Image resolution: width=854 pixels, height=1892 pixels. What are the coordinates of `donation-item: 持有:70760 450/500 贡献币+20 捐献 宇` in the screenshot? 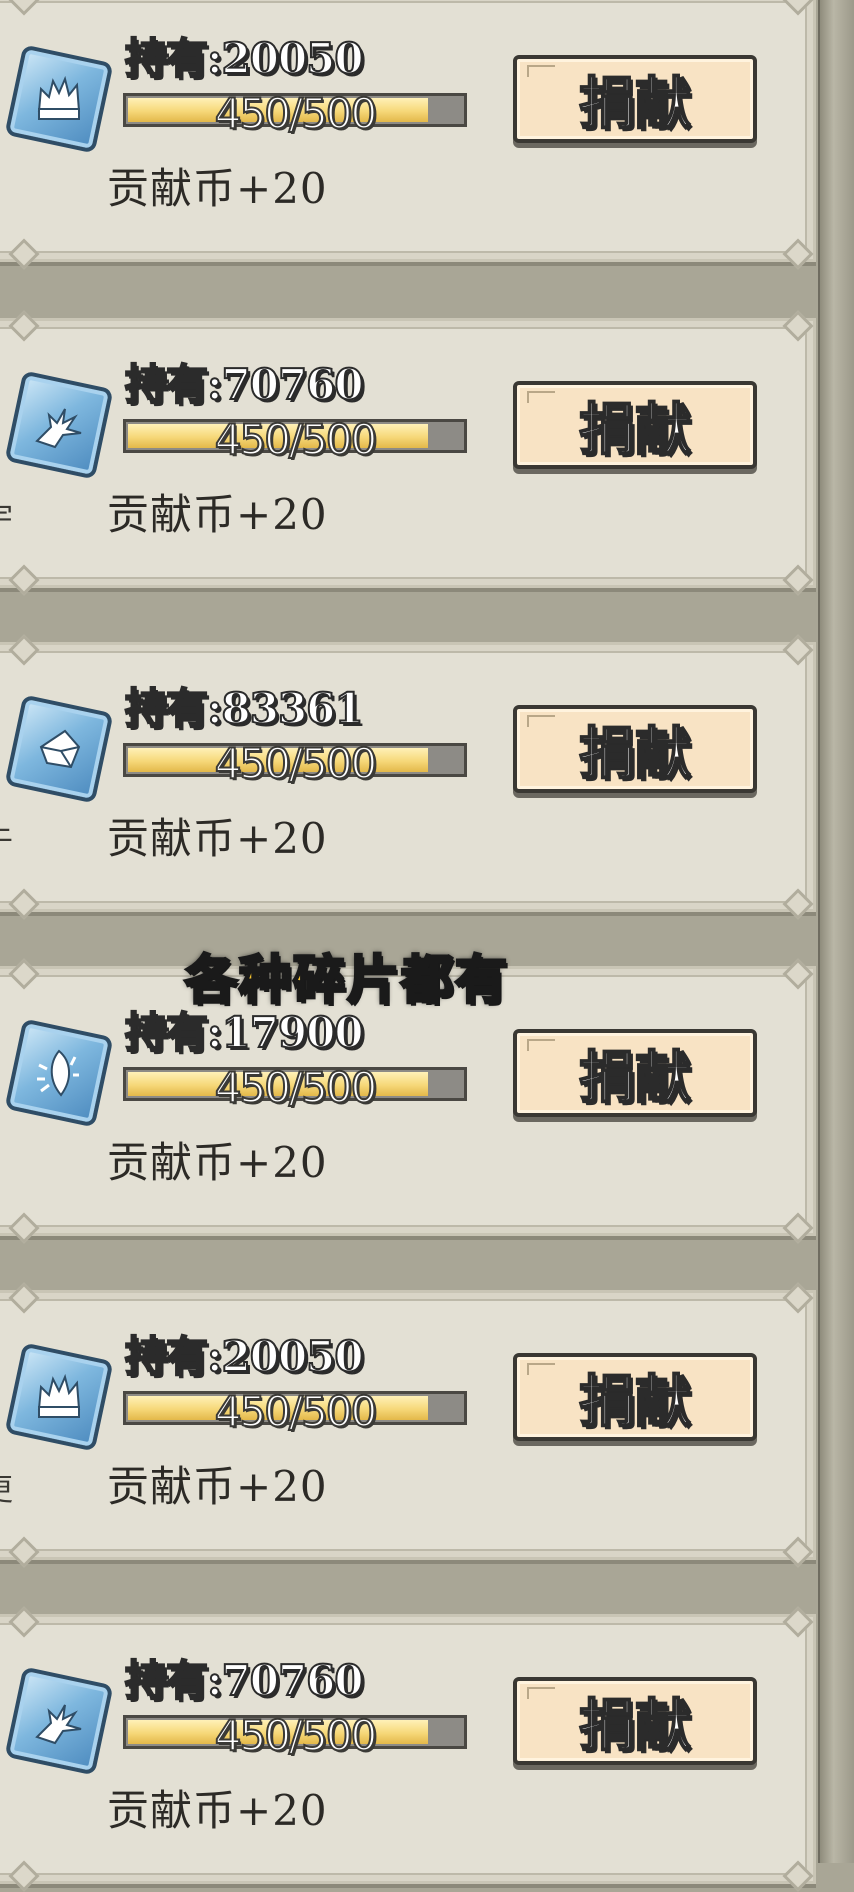 It's located at (408, 453).